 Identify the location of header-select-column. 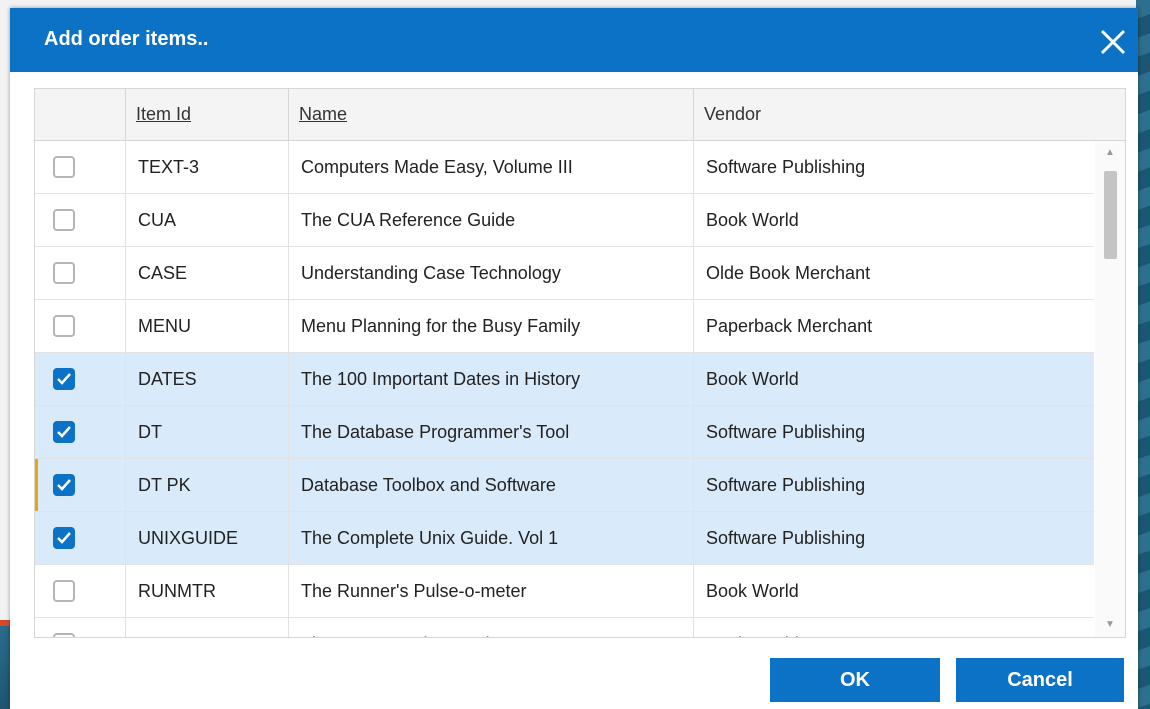
(80, 114).